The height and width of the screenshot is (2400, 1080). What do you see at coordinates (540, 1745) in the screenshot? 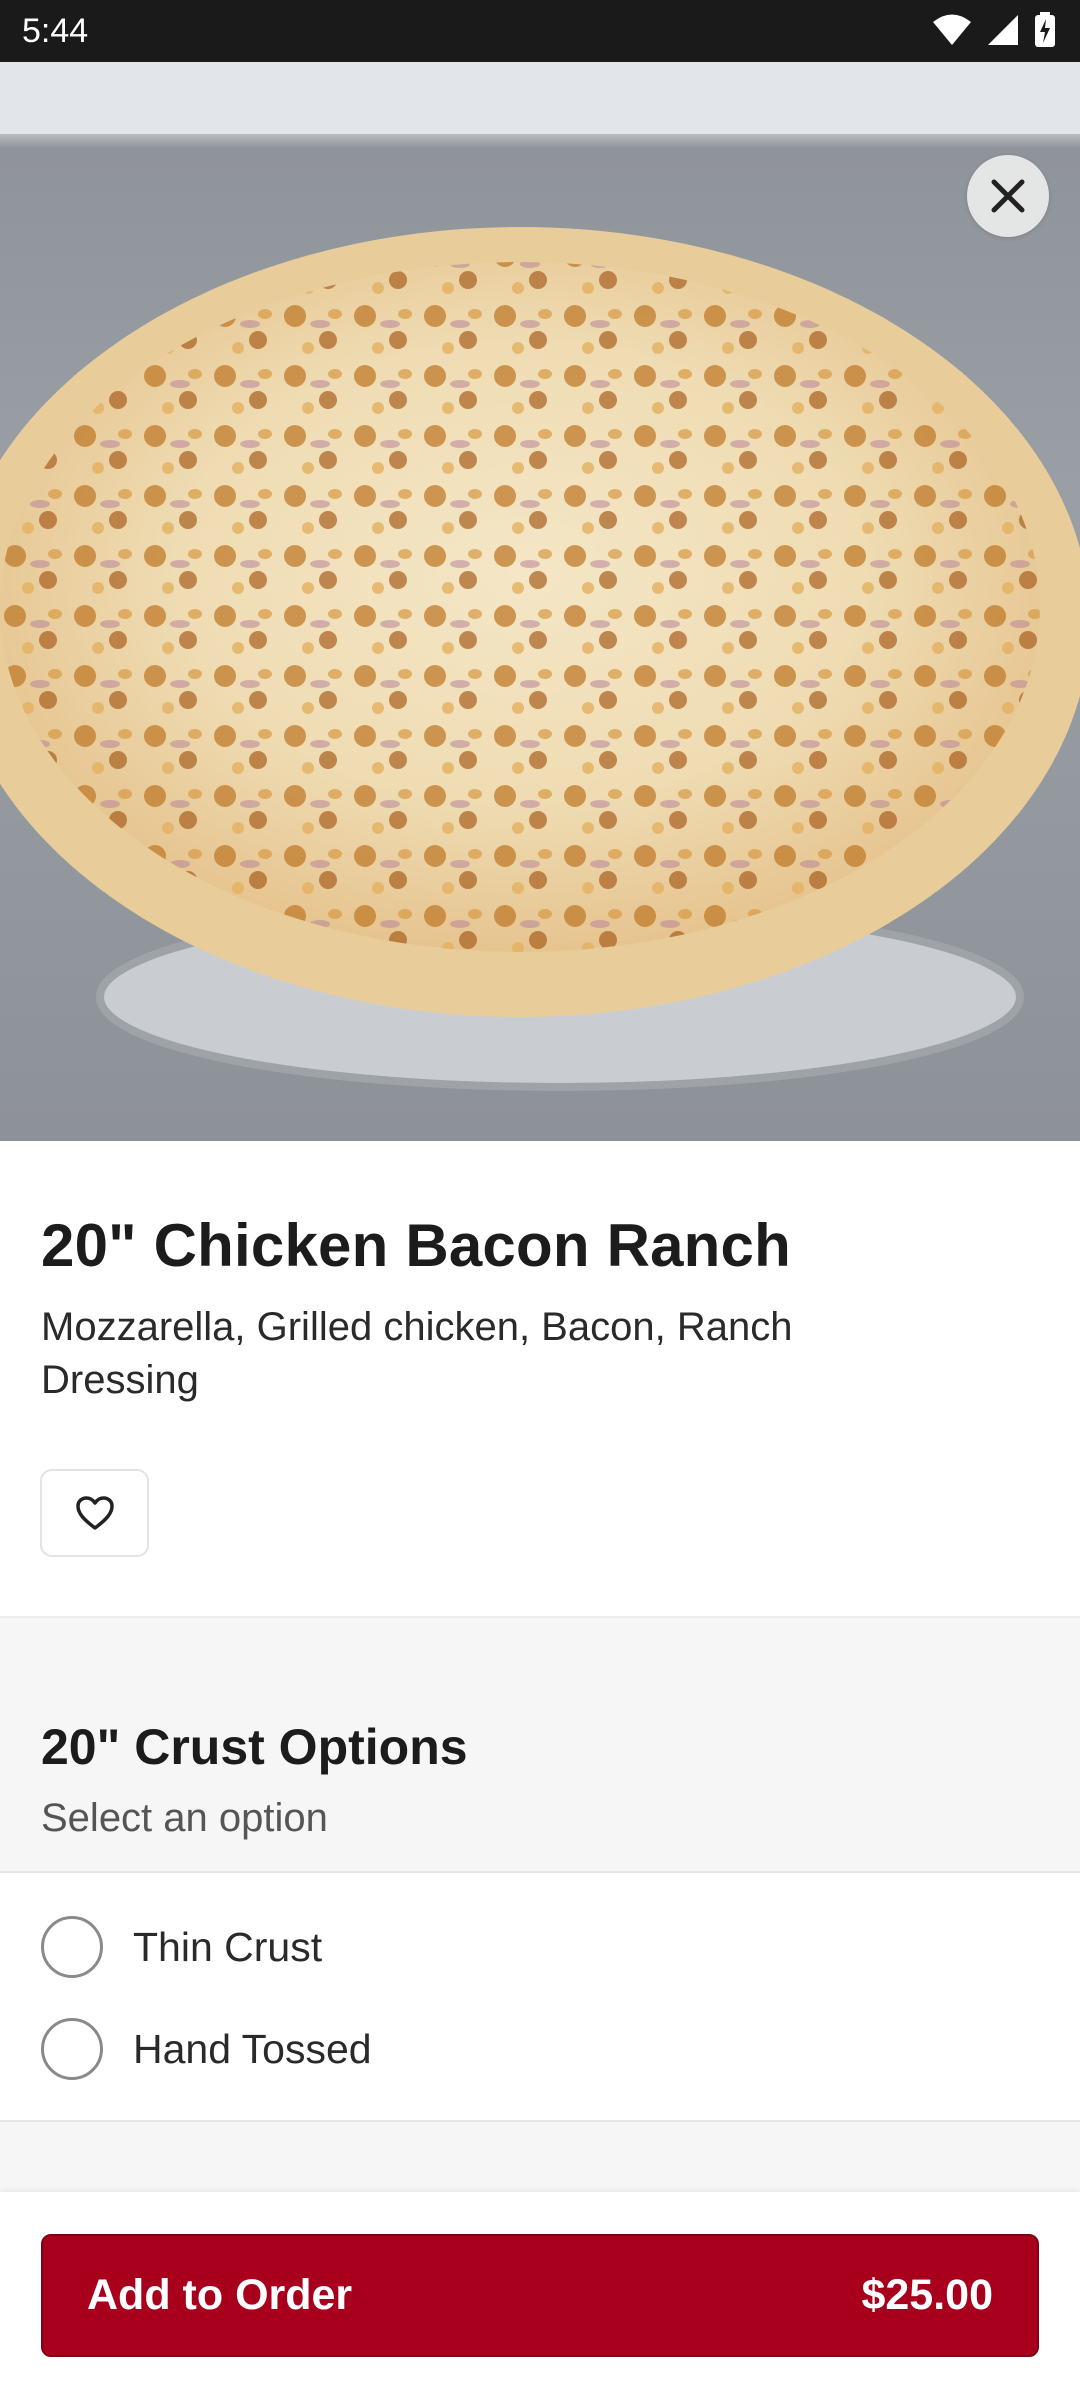
I see `crust-options-header: 20" Crust Options Select an option` at bounding box center [540, 1745].